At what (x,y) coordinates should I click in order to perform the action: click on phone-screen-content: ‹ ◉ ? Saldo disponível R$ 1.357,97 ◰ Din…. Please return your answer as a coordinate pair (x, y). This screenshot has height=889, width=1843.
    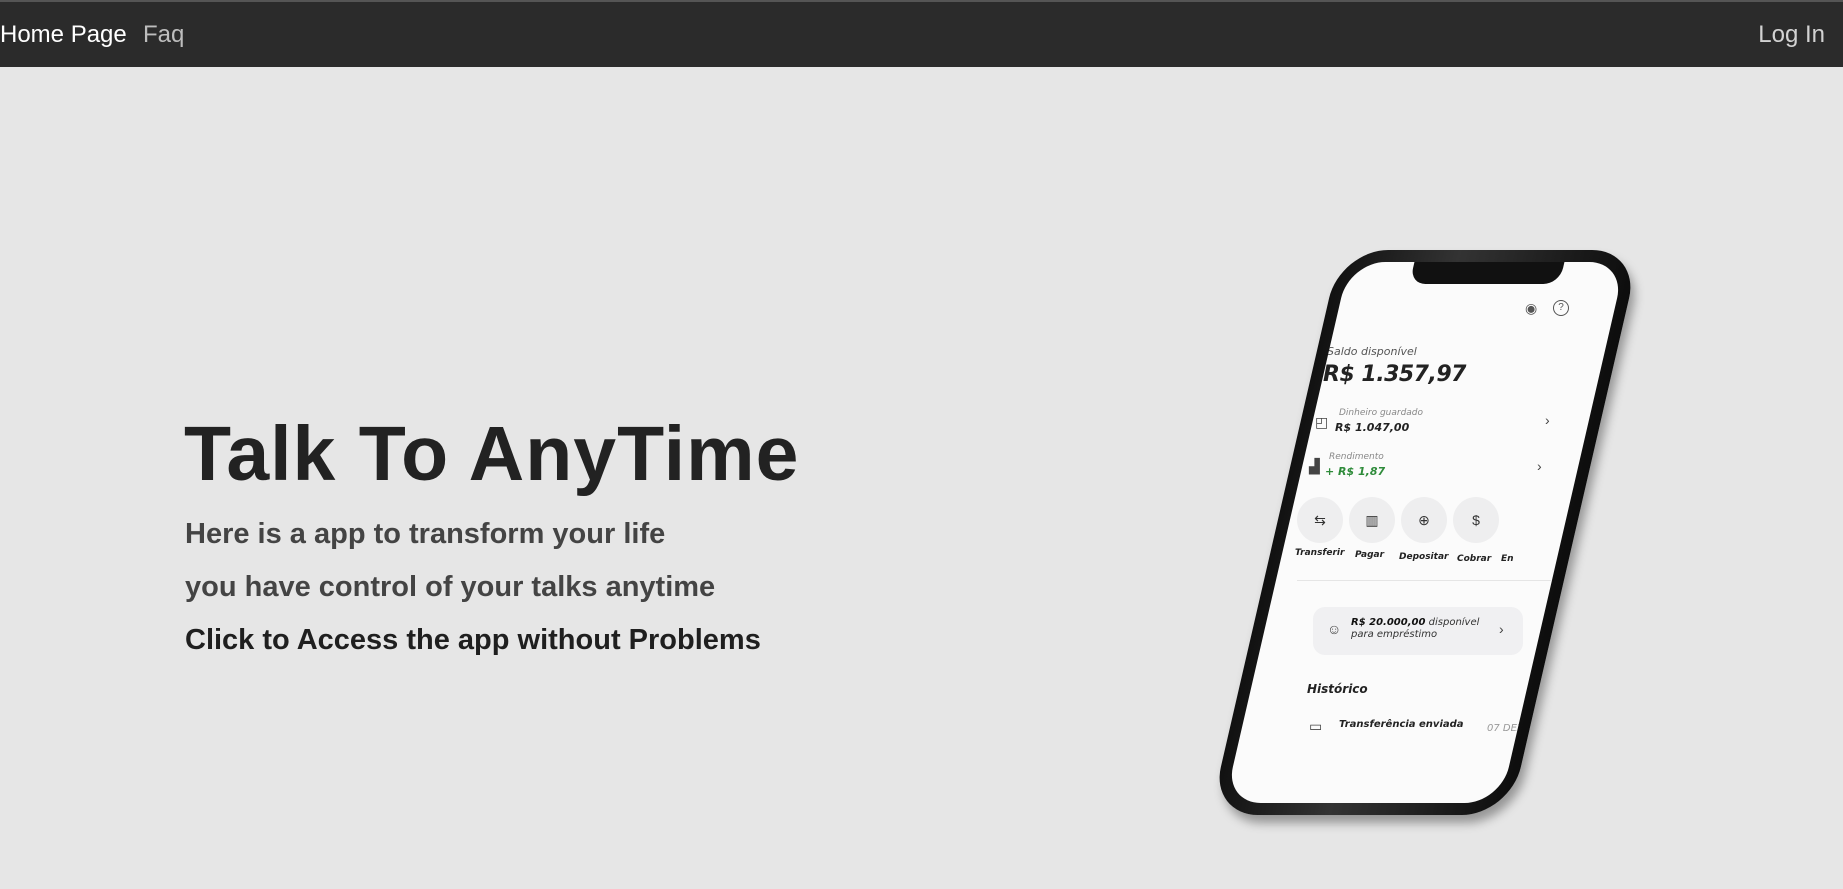
    Looking at the image, I should click on (1428, 532).